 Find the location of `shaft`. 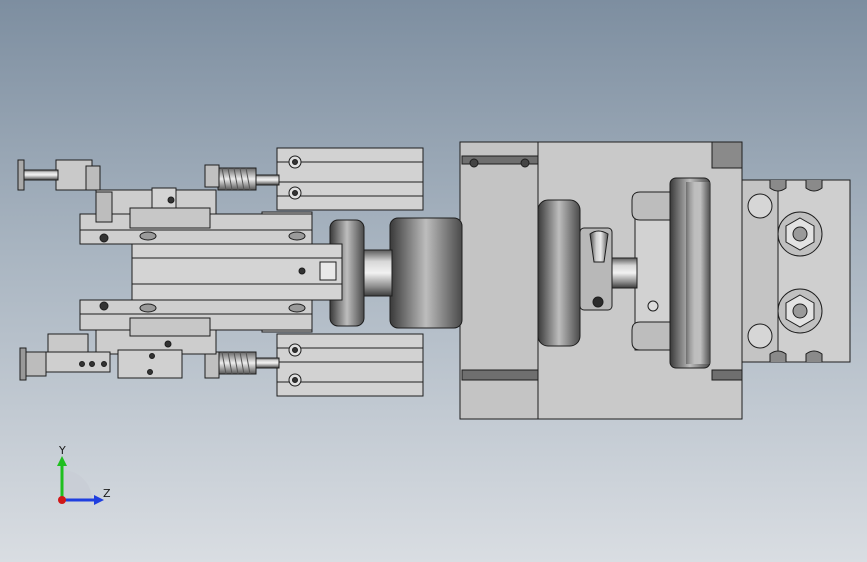

shaft is located at coordinates (377, 273).